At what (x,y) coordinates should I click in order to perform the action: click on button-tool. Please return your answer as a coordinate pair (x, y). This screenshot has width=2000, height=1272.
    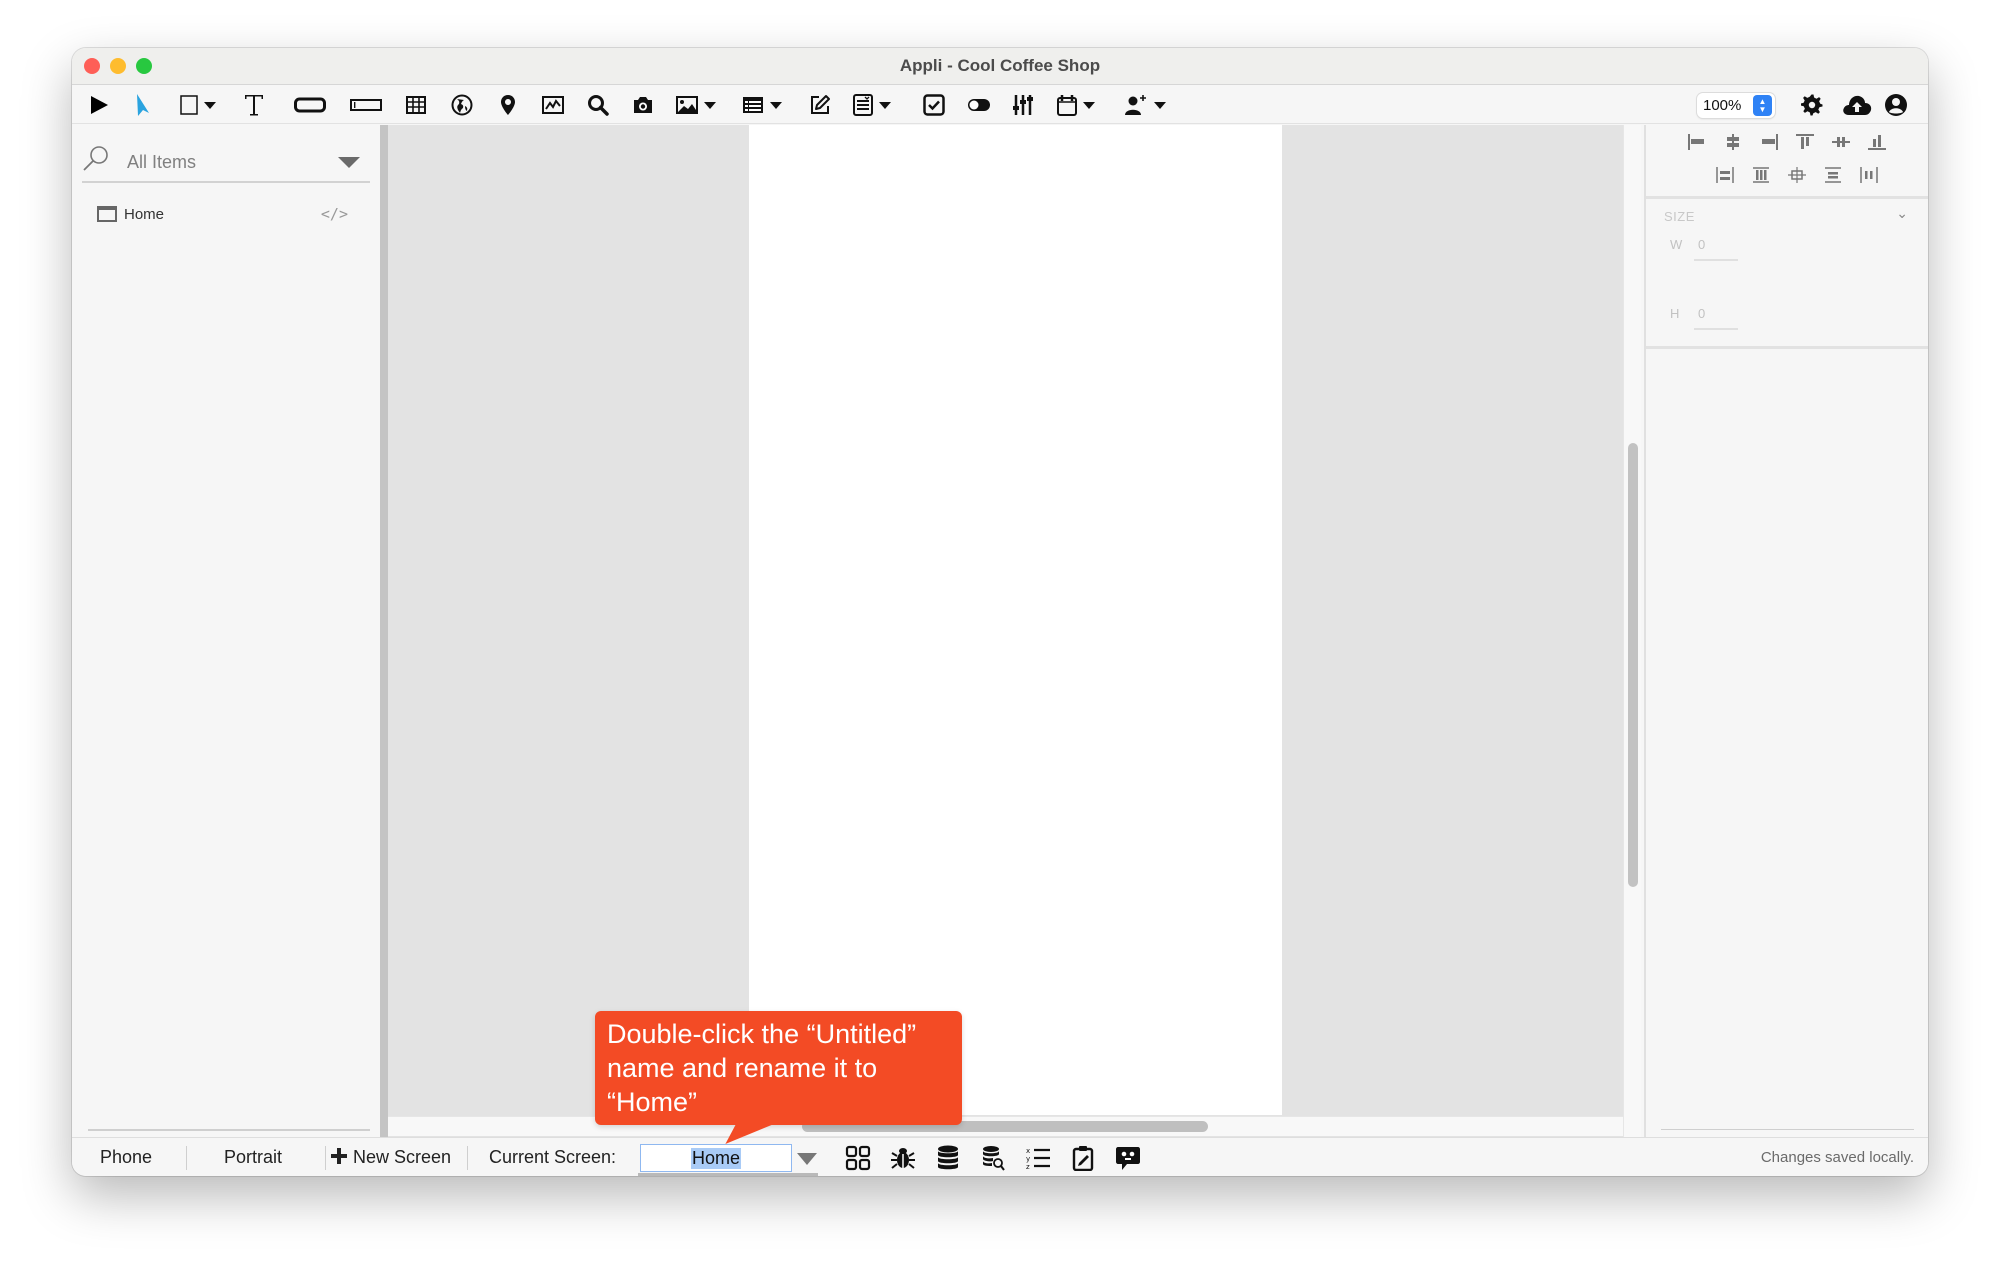
    Looking at the image, I should click on (310, 105).